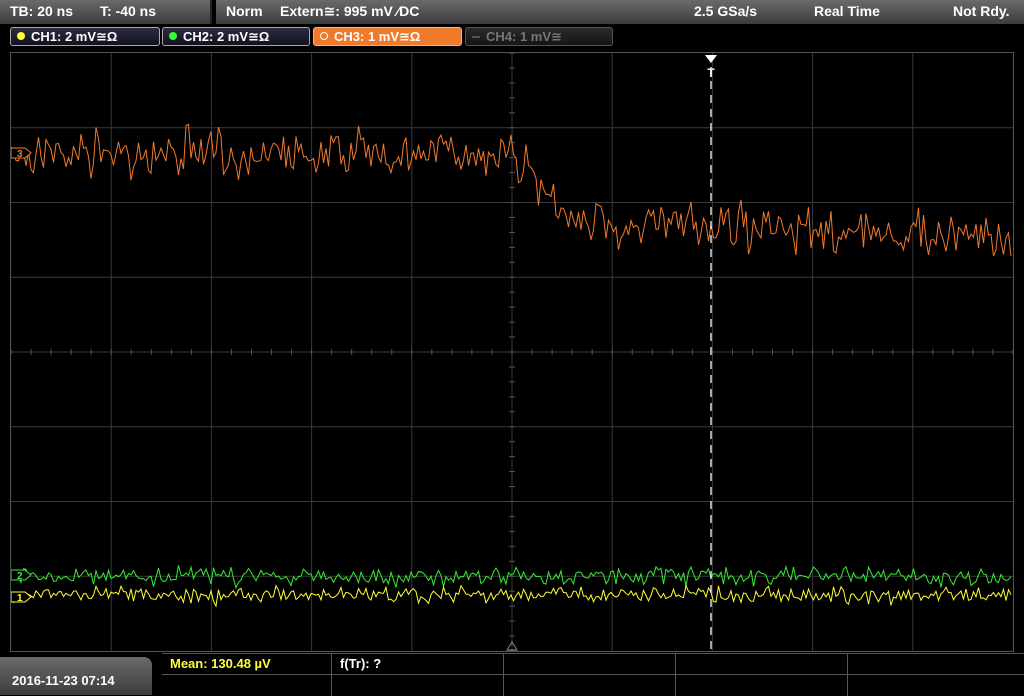 The image size is (1024, 696). Describe the element at coordinates (476, 37) in the screenshot. I see `ch4-indicator-icon` at that location.